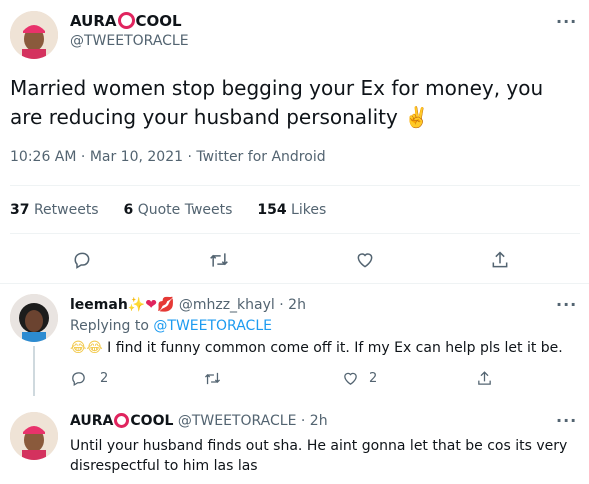 The width and height of the screenshot is (589, 484). I want to click on retweets-label: Retweets, so click(66, 210).